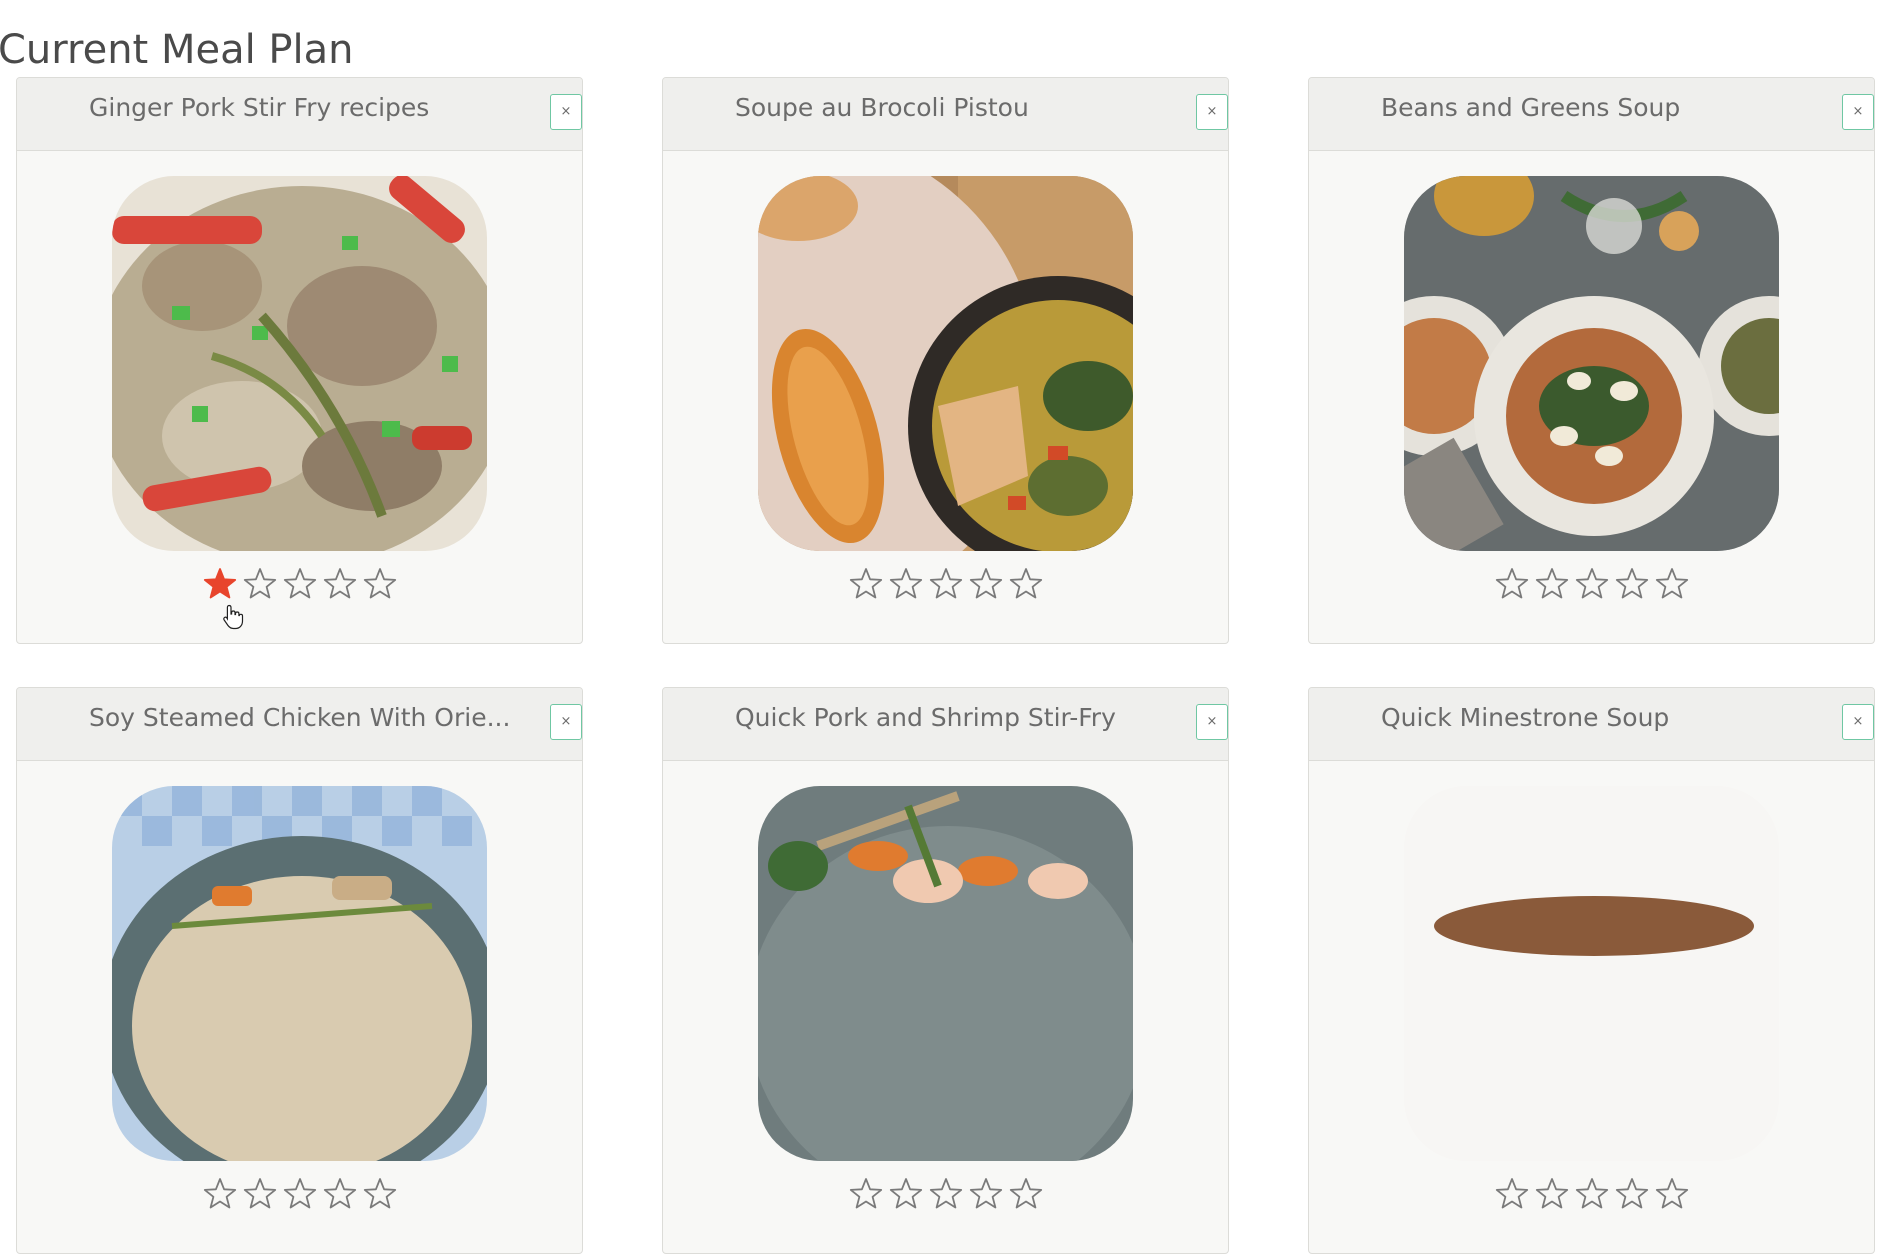 The width and height of the screenshot is (1890, 1254). I want to click on meal-card: Beans and Greens Soup ×, so click(1591, 360).